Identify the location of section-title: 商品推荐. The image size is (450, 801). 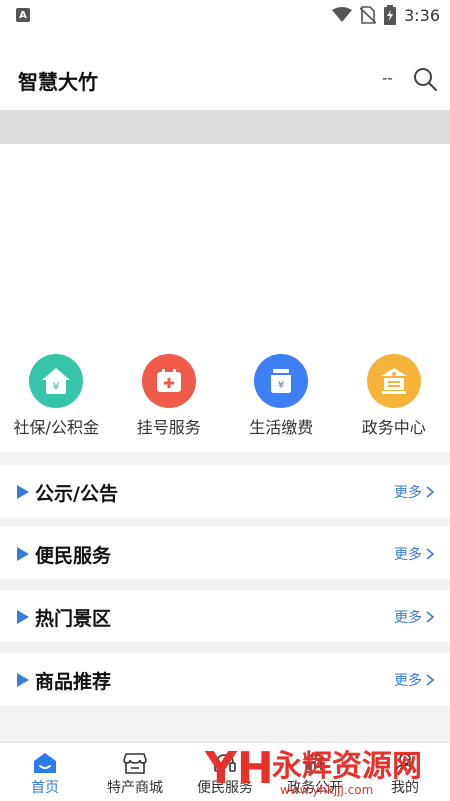
(73, 680).